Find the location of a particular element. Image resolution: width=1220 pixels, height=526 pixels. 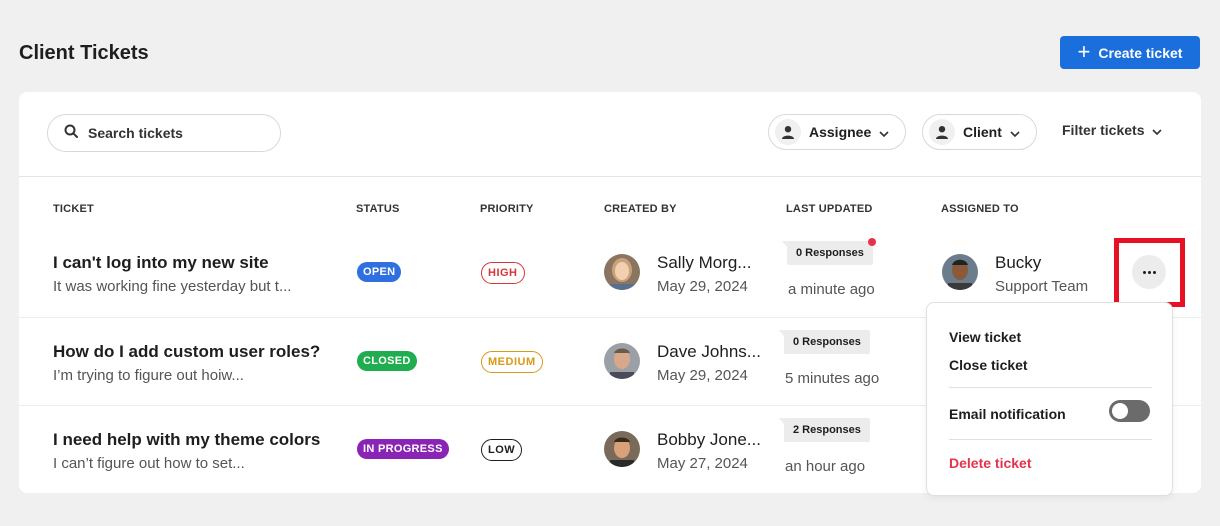

plus-icon: + is located at coordinates (1084, 51).